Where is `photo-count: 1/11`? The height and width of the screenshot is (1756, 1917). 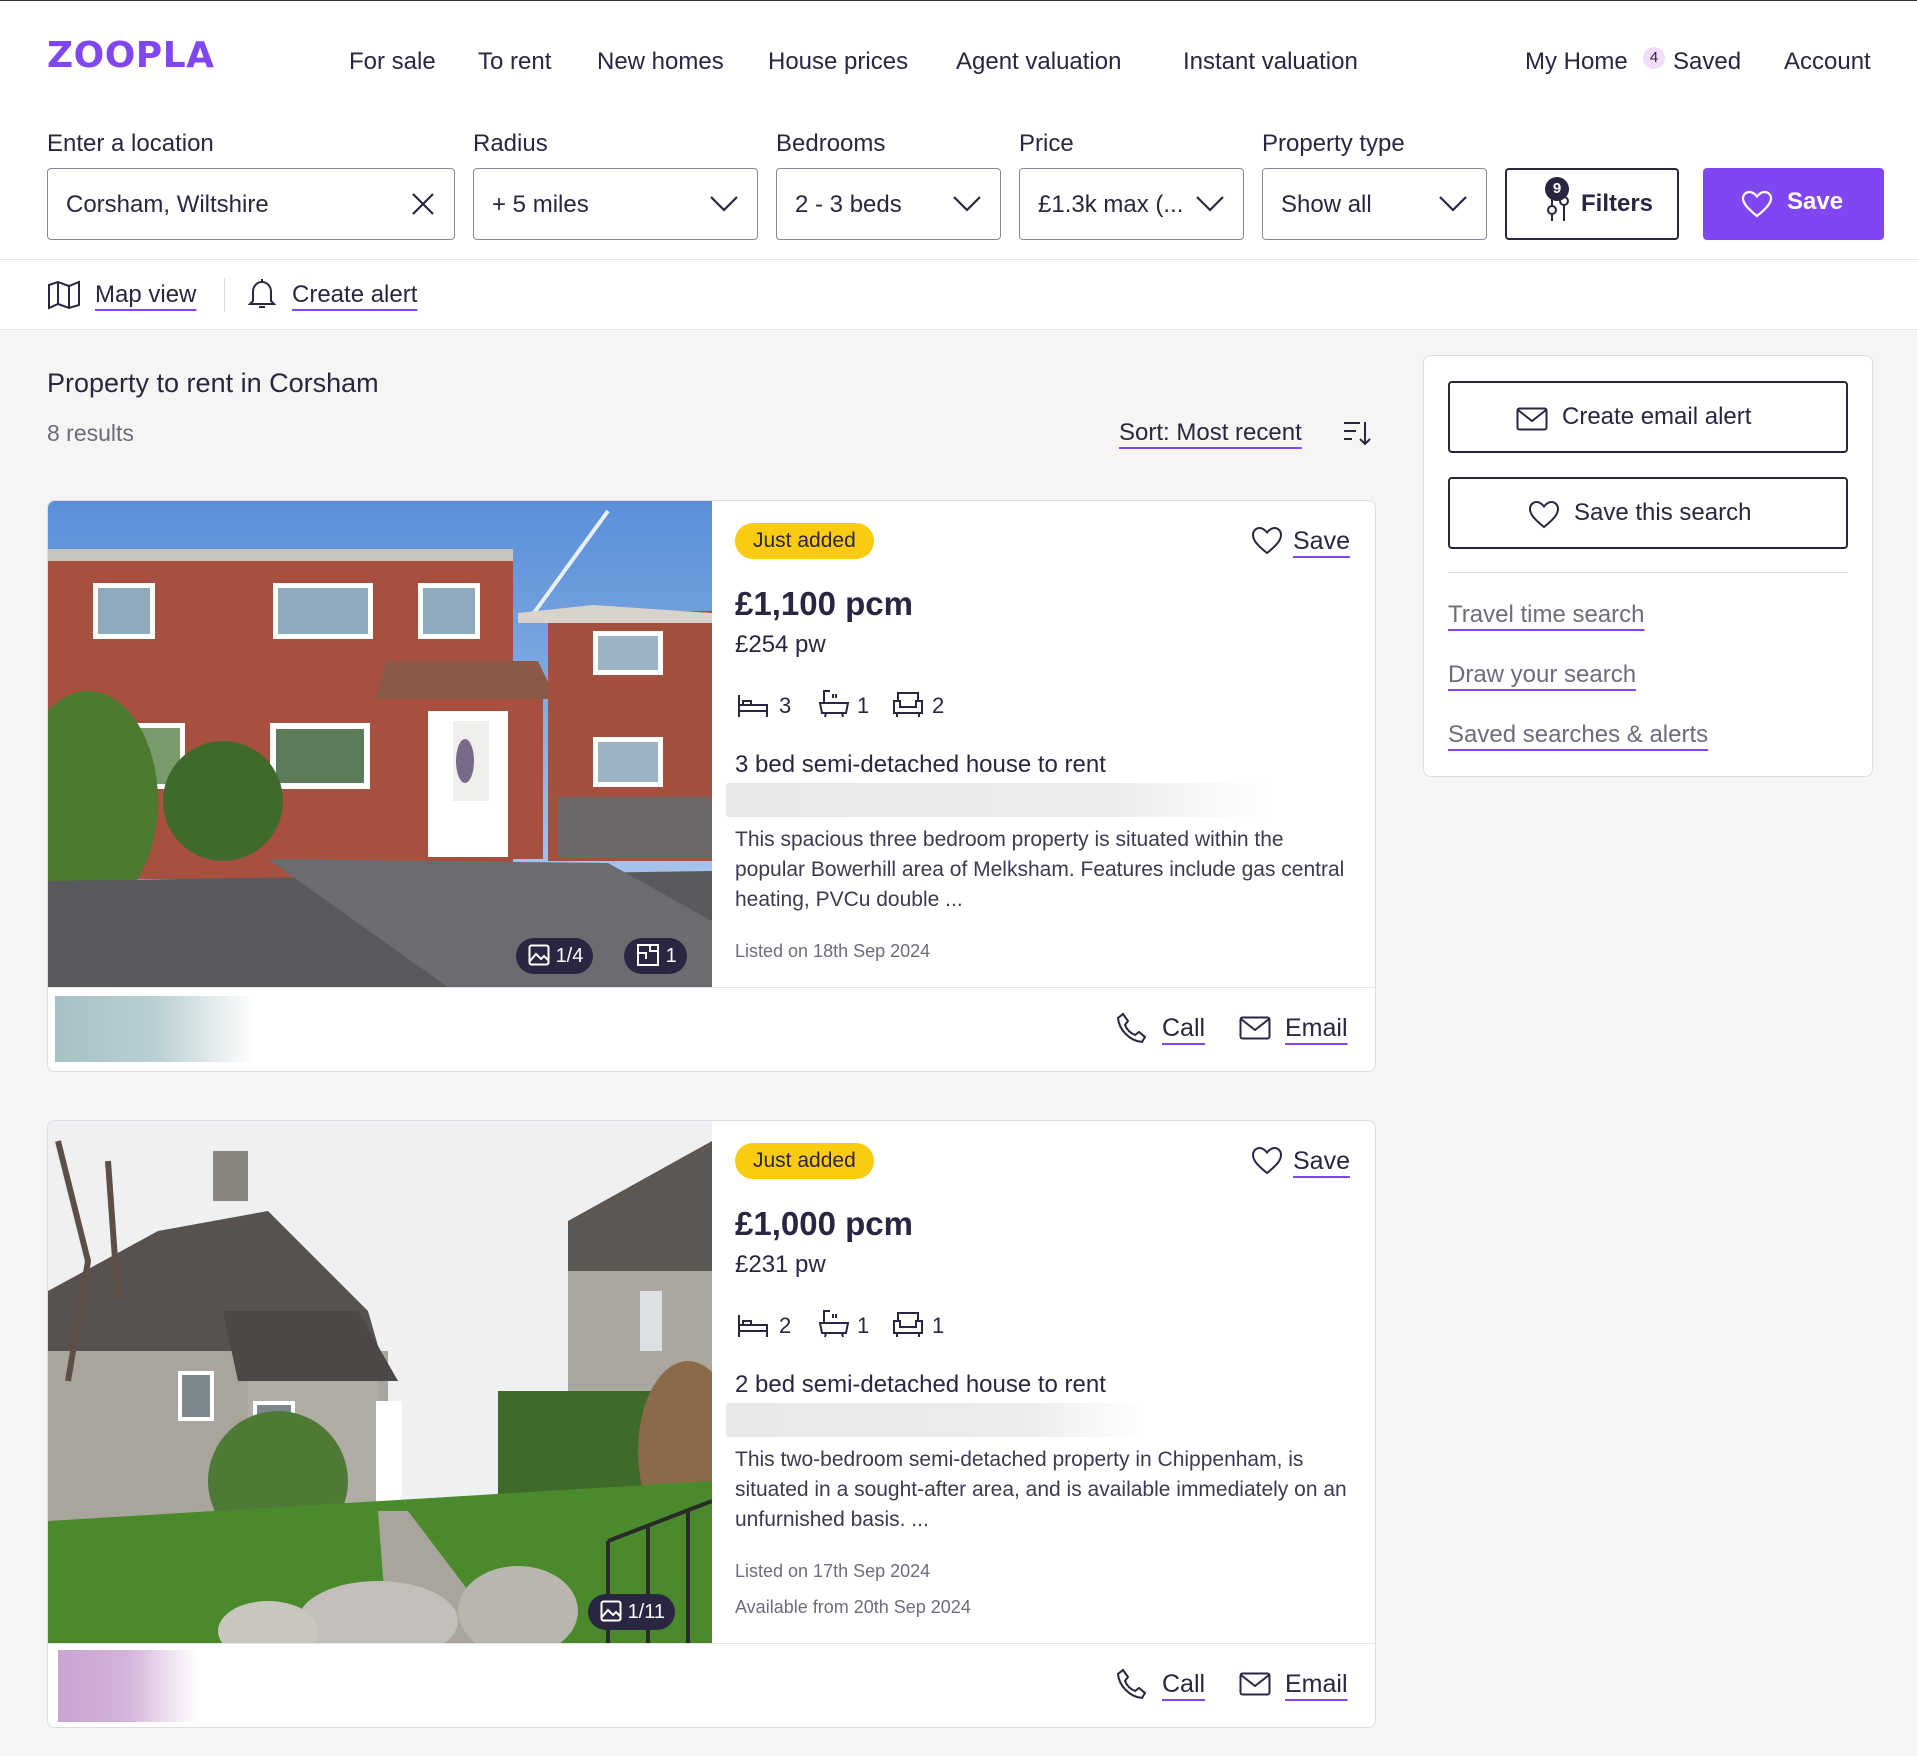 photo-count: 1/11 is located at coordinates (646, 1612).